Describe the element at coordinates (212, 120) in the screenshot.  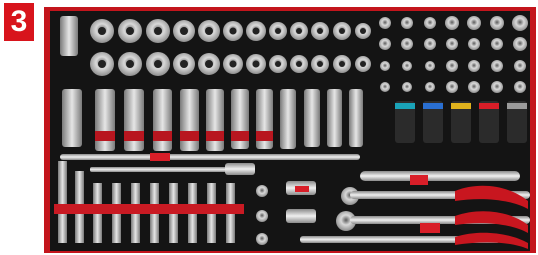
I see `deep-socket-row` at that location.